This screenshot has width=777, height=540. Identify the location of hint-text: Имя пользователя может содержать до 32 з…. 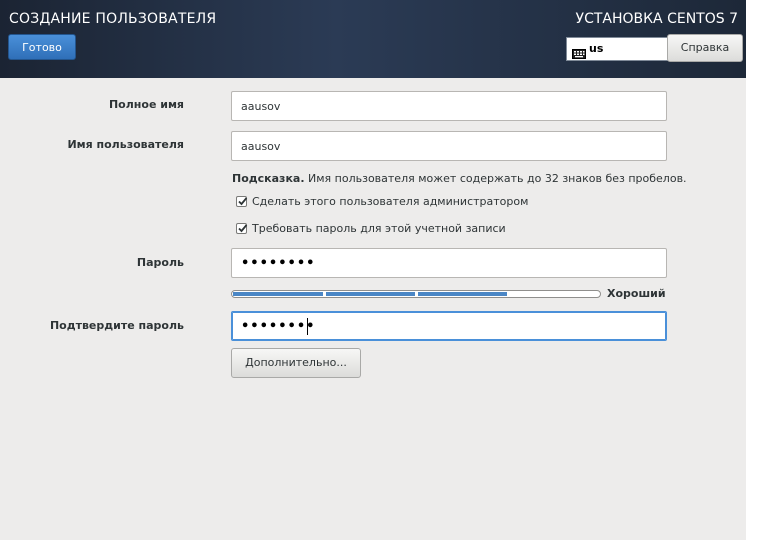
(495, 178).